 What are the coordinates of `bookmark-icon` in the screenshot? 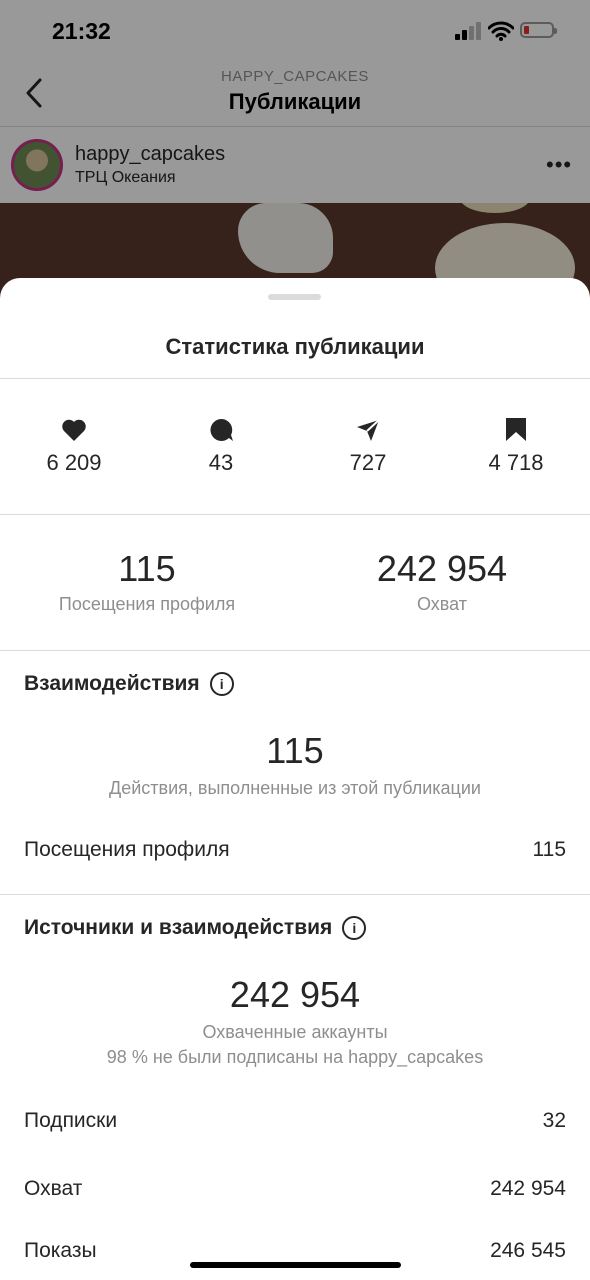 It's located at (516, 429).